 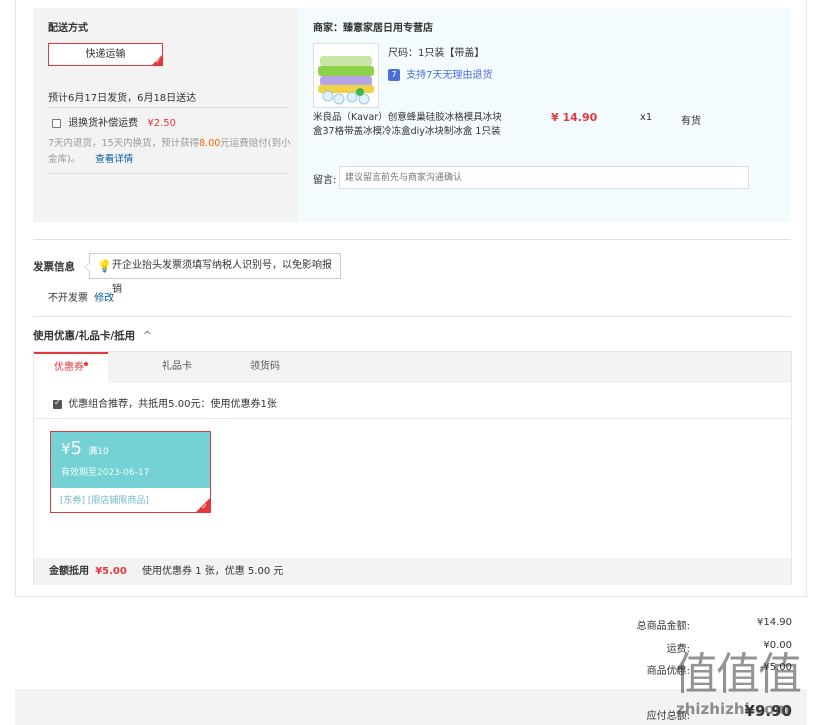 I want to click on recommend-row: 优惠组合推荐，共抵用5.00元：使用优惠券1张, so click(x=412, y=401).